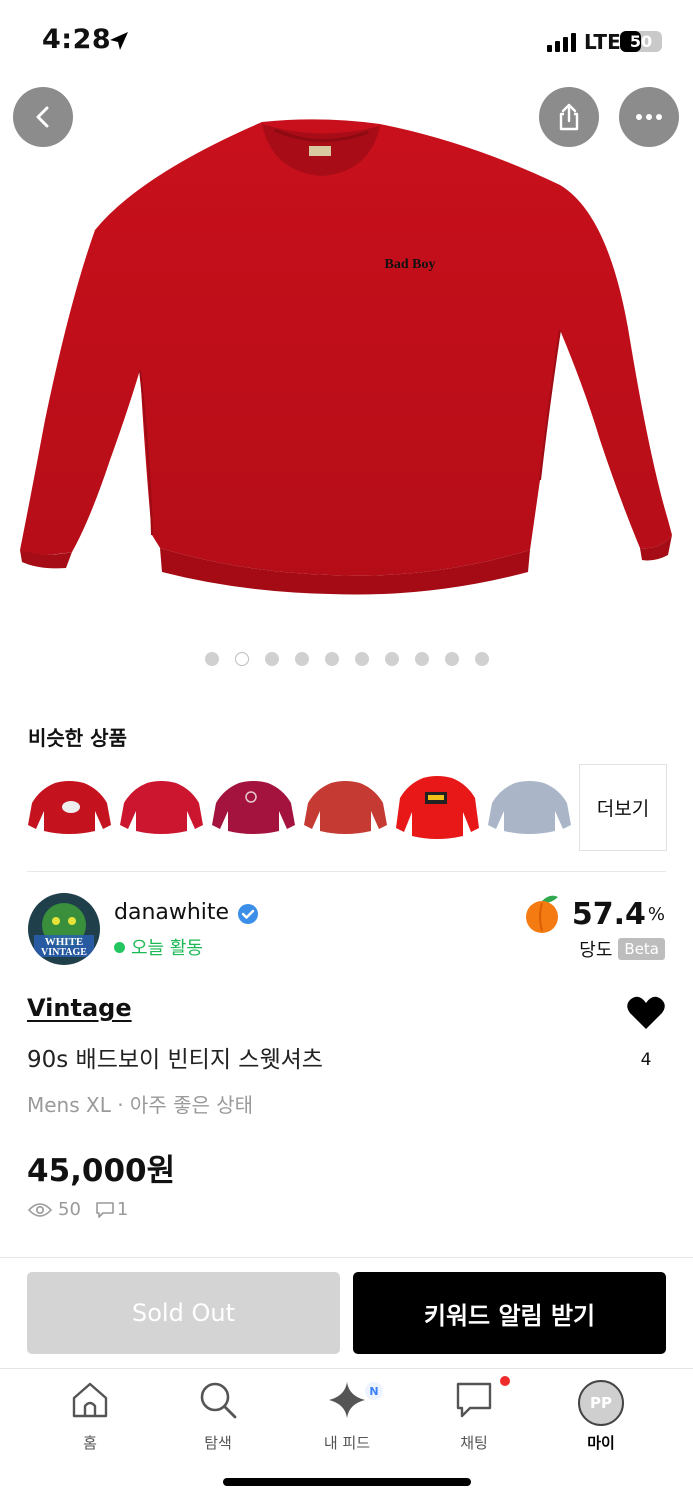  What do you see at coordinates (596, 950) in the screenshot?
I see `seller-score-label: 당도` at bounding box center [596, 950].